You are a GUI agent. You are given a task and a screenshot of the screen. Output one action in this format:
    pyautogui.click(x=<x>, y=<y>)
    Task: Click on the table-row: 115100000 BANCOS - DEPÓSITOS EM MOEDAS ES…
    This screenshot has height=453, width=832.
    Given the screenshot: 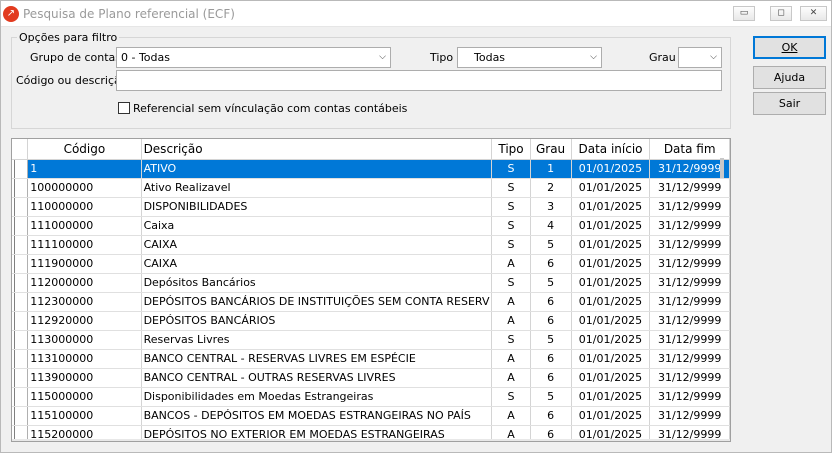 What is the action you would take?
    pyautogui.click(x=371, y=416)
    